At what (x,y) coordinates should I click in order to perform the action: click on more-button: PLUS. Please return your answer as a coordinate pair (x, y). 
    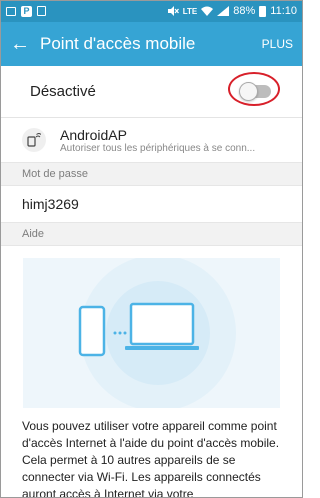
    Looking at the image, I should click on (277, 44).